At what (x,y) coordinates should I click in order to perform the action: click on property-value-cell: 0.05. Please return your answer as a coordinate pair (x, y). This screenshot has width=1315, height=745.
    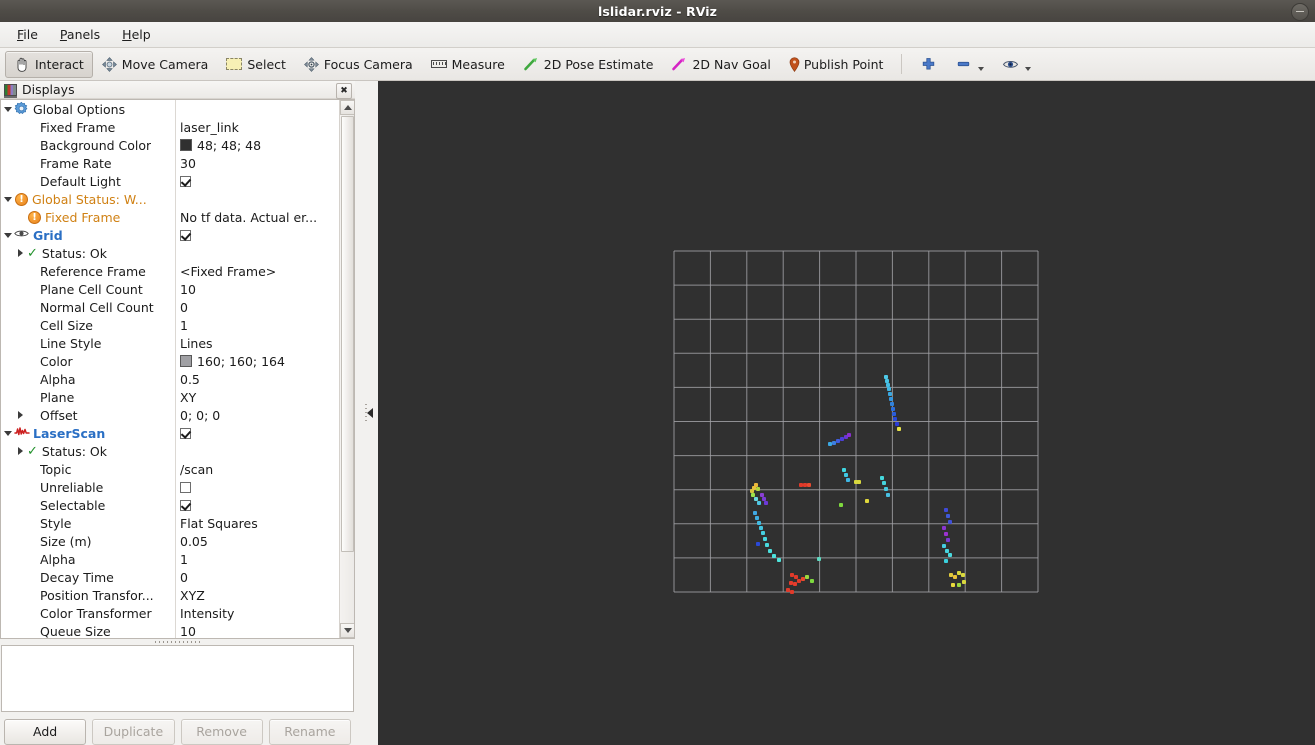
    Looking at the image, I should click on (257, 541).